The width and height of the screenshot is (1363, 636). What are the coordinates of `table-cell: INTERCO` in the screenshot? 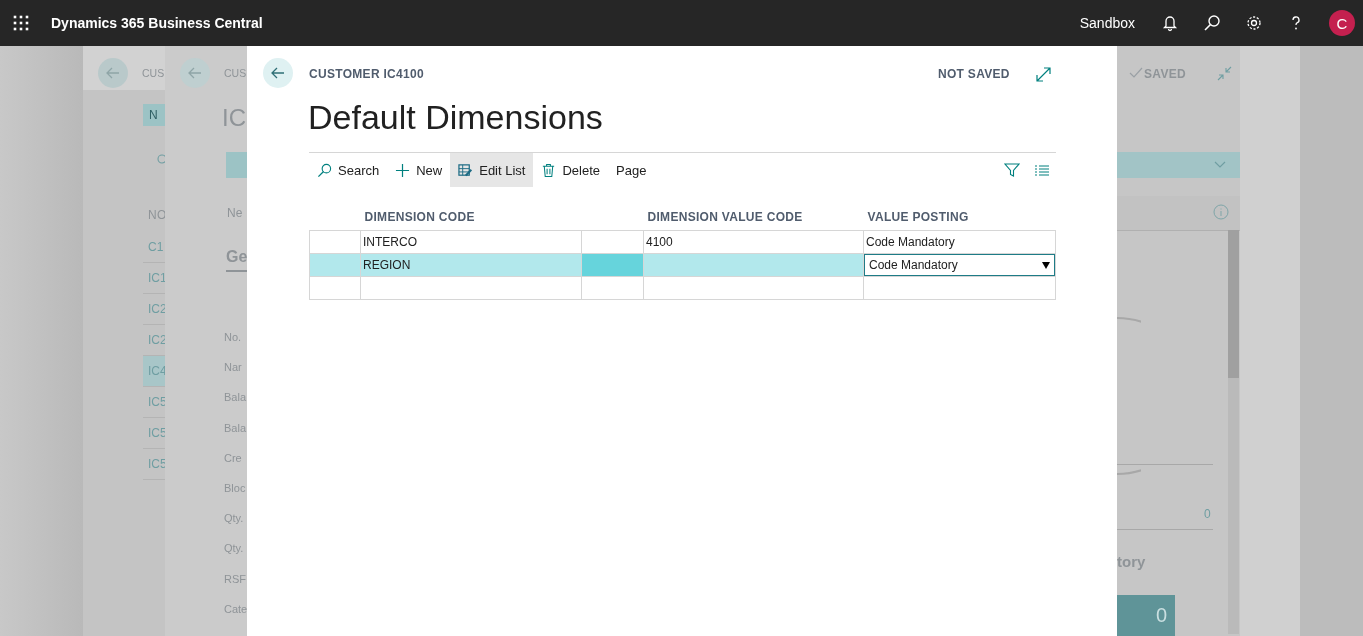 It's located at (471, 242).